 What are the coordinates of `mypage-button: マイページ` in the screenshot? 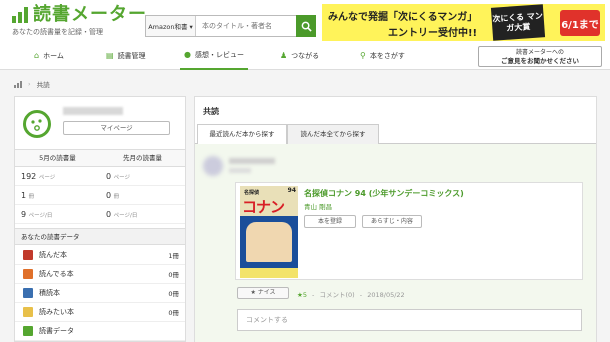 It's located at (116, 128).